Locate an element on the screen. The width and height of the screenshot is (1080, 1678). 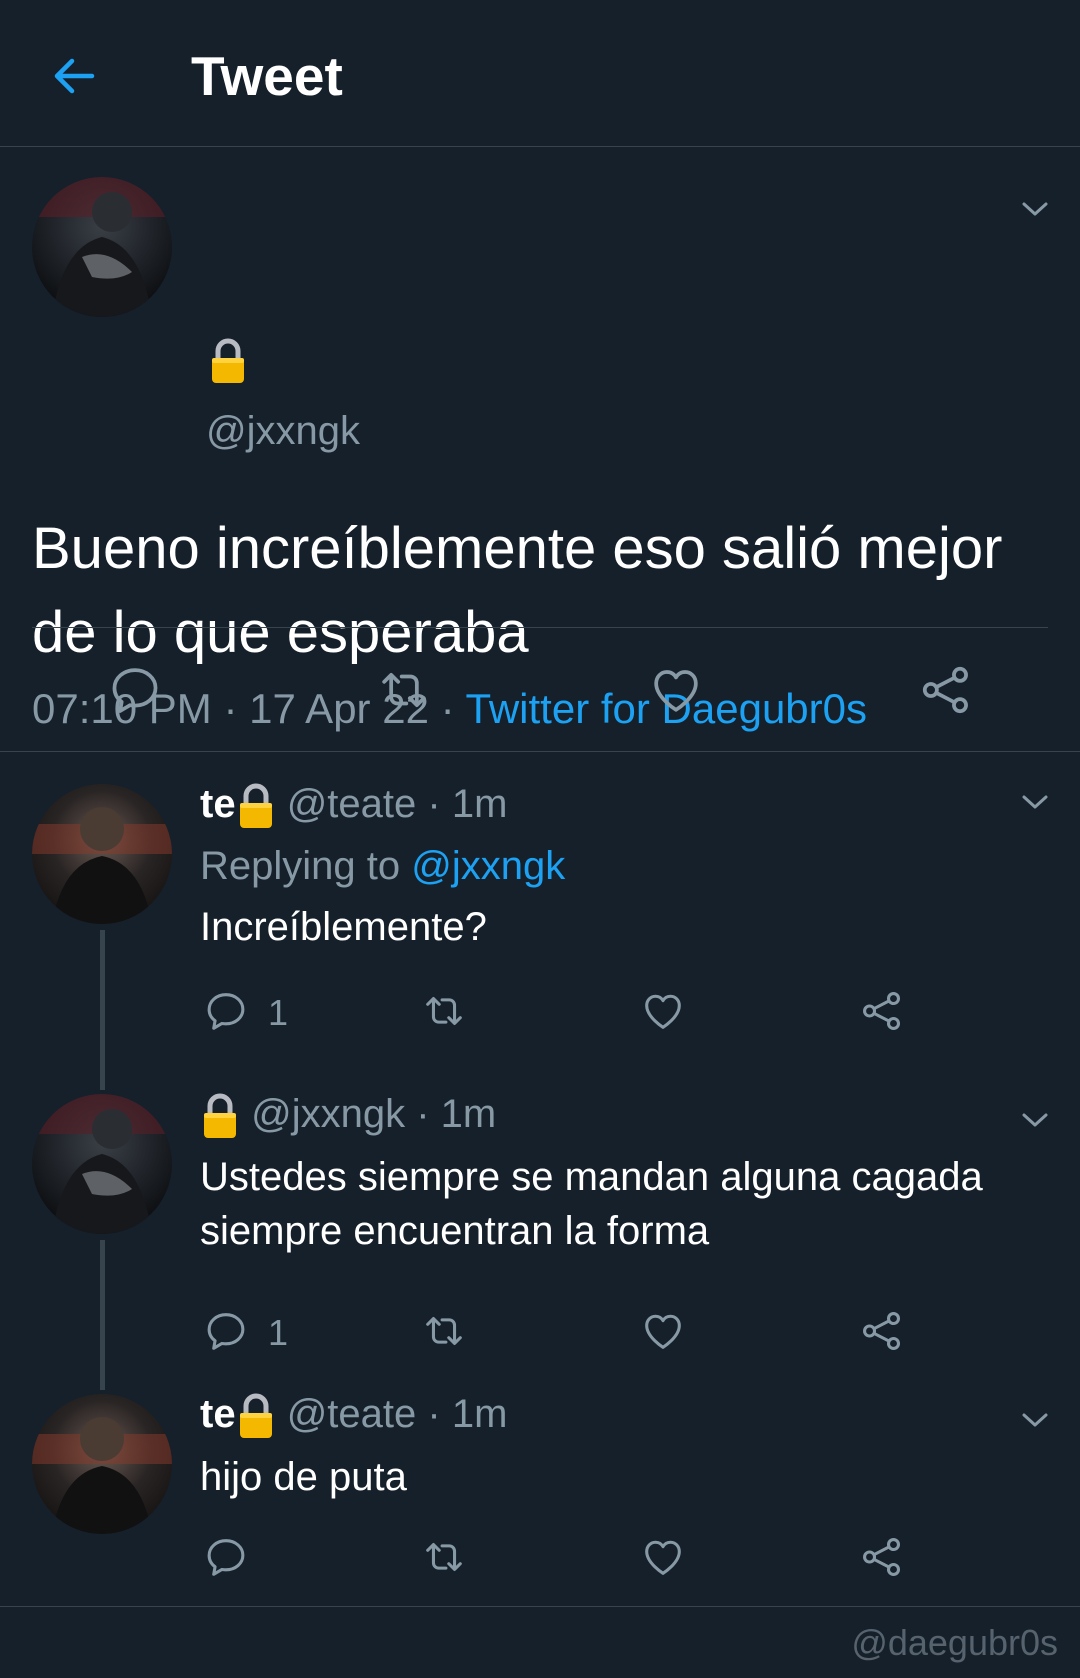
replying-to-link: @jxxngk is located at coordinates (488, 866).